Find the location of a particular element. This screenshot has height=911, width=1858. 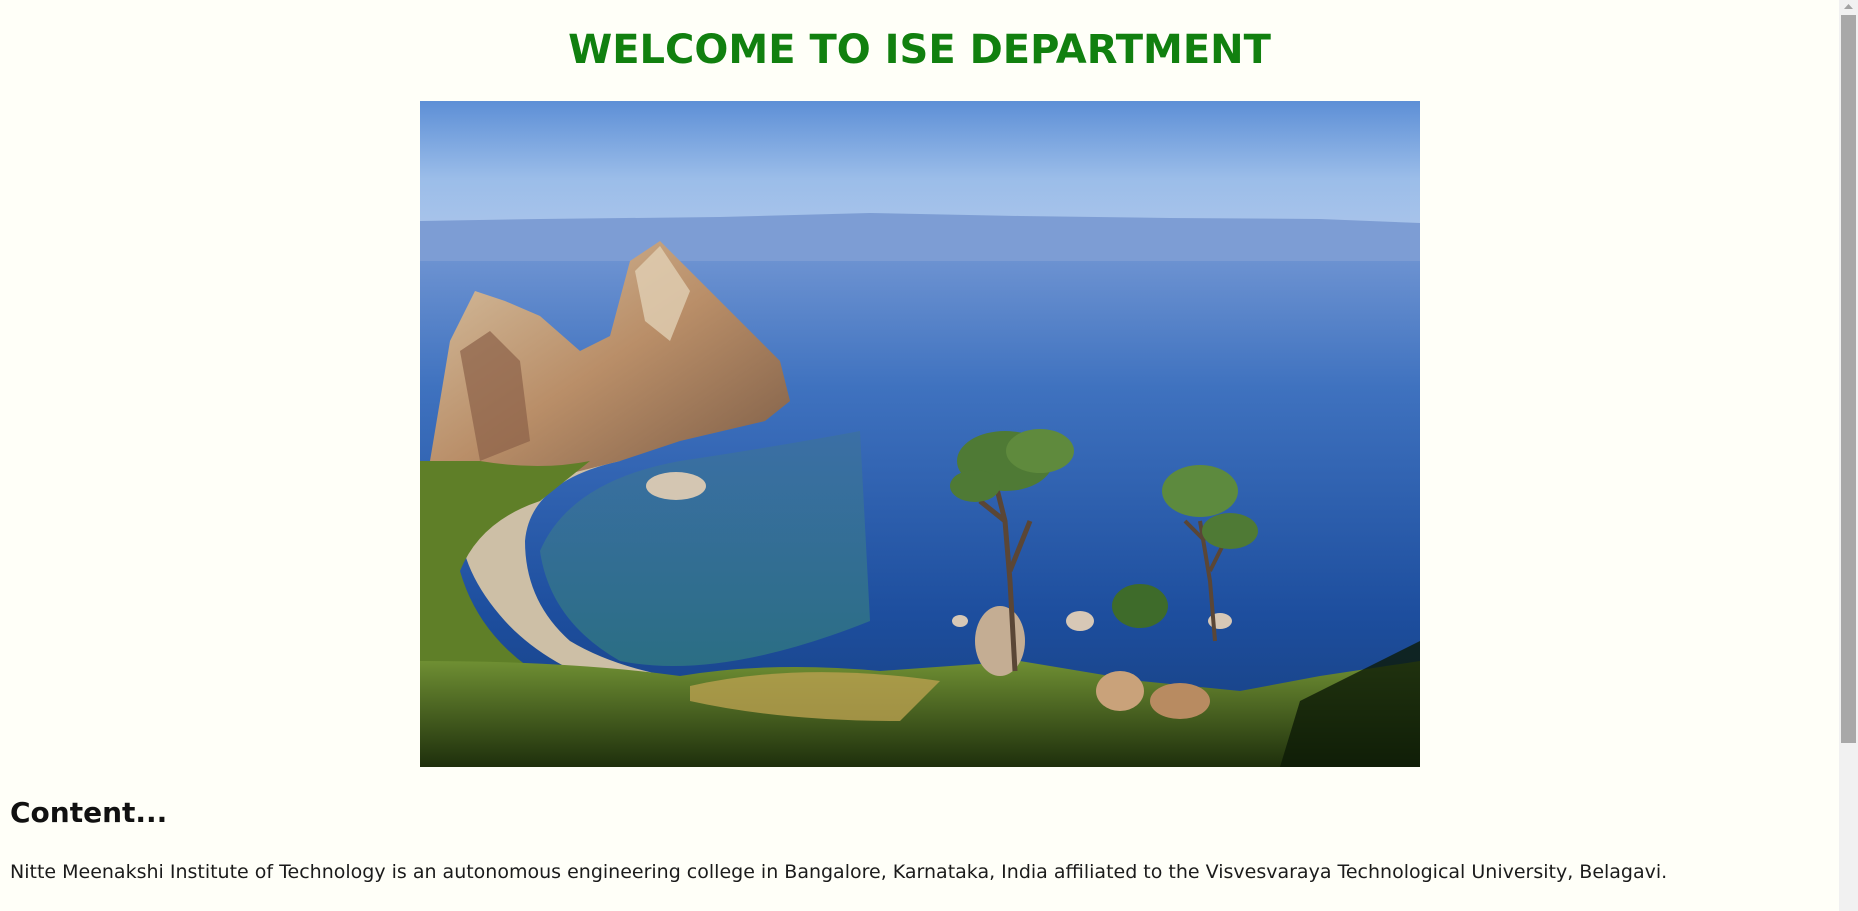

triangle-up-icon is located at coordinates (1848, 7).